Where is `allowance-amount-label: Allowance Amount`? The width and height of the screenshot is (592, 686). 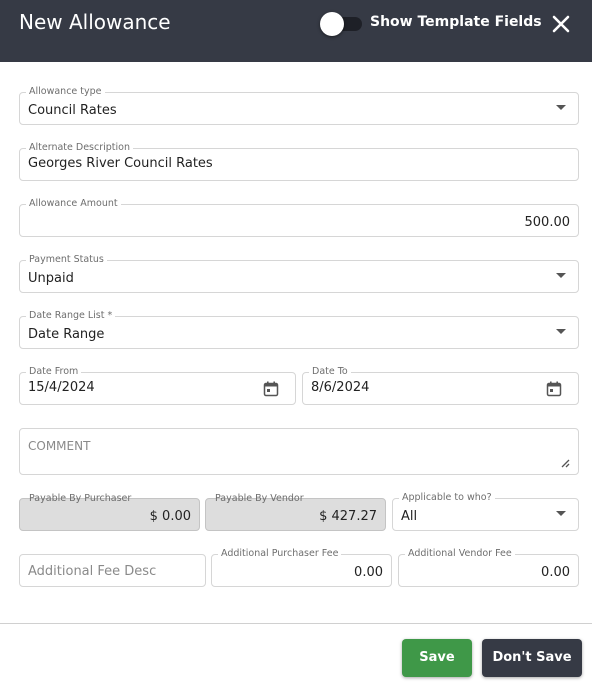
allowance-amount-label: Allowance Amount is located at coordinates (73, 204).